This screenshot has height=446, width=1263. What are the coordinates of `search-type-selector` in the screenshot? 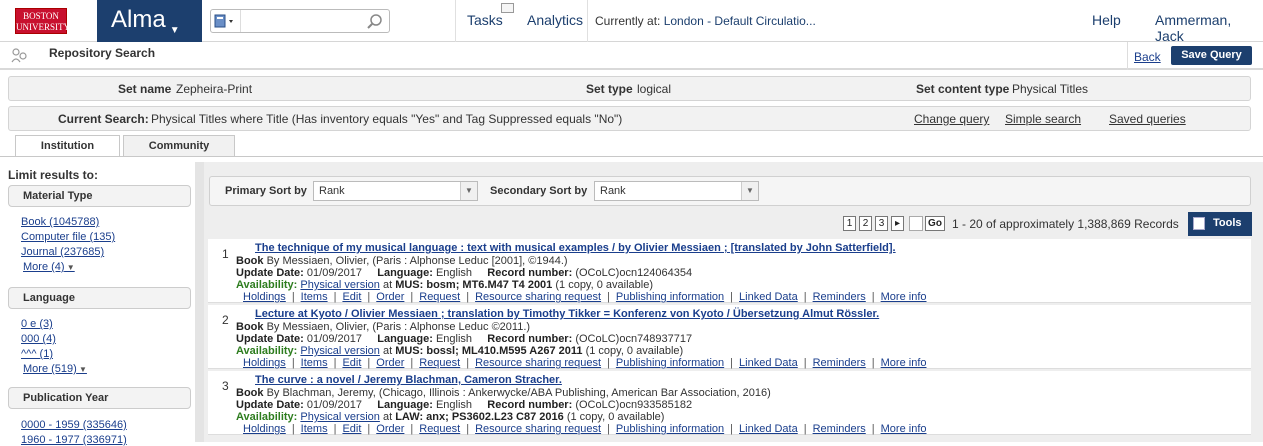 It's located at (226, 21).